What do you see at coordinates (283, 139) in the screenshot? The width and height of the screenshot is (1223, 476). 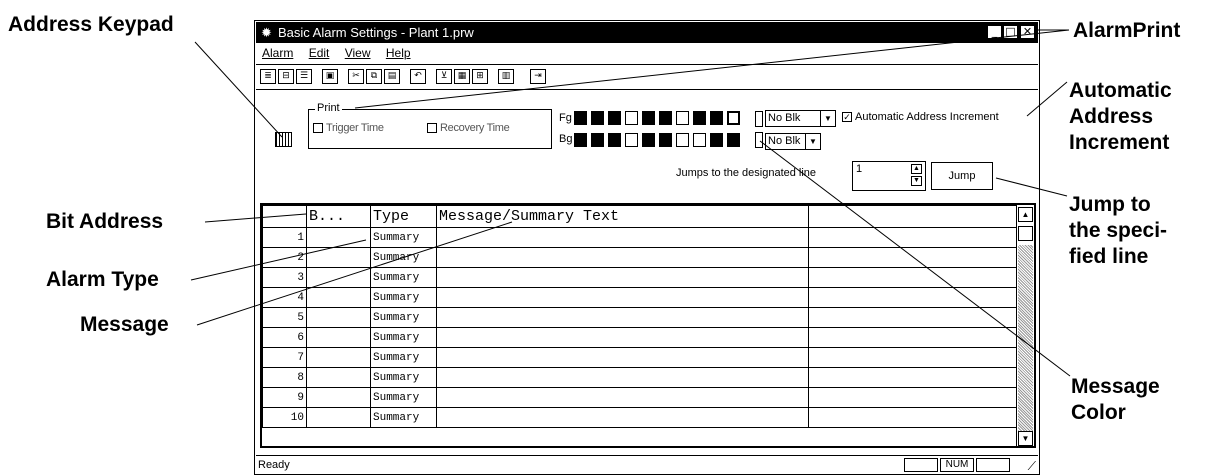 I see `address-keypad-icon` at bounding box center [283, 139].